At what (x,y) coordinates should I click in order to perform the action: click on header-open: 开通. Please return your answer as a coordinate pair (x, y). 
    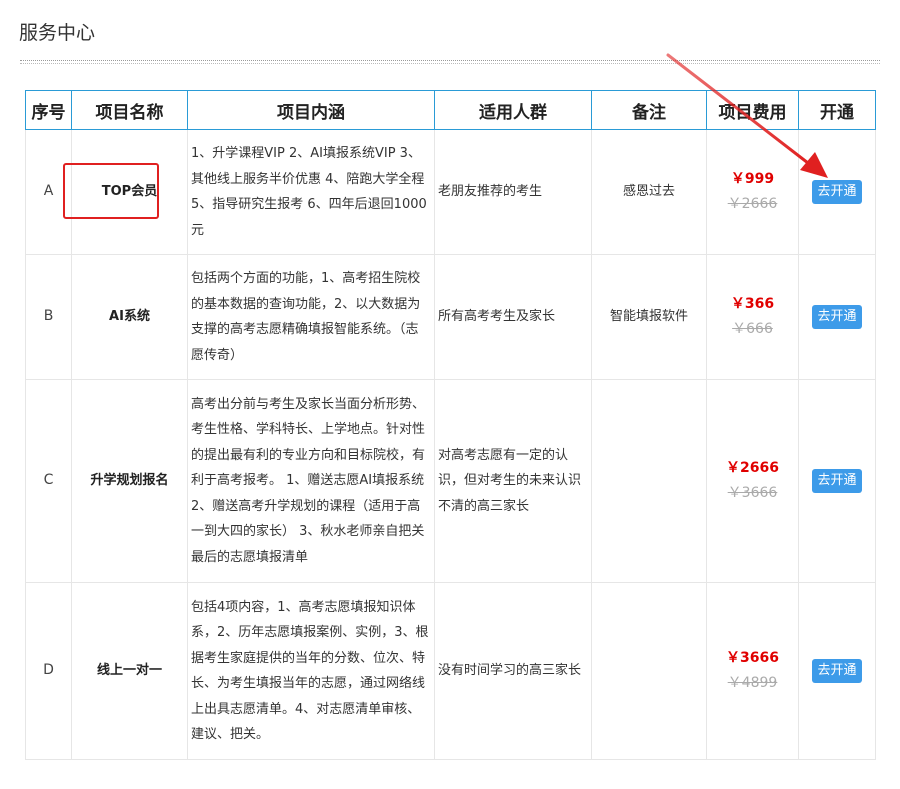
    Looking at the image, I should click on (837, 110).